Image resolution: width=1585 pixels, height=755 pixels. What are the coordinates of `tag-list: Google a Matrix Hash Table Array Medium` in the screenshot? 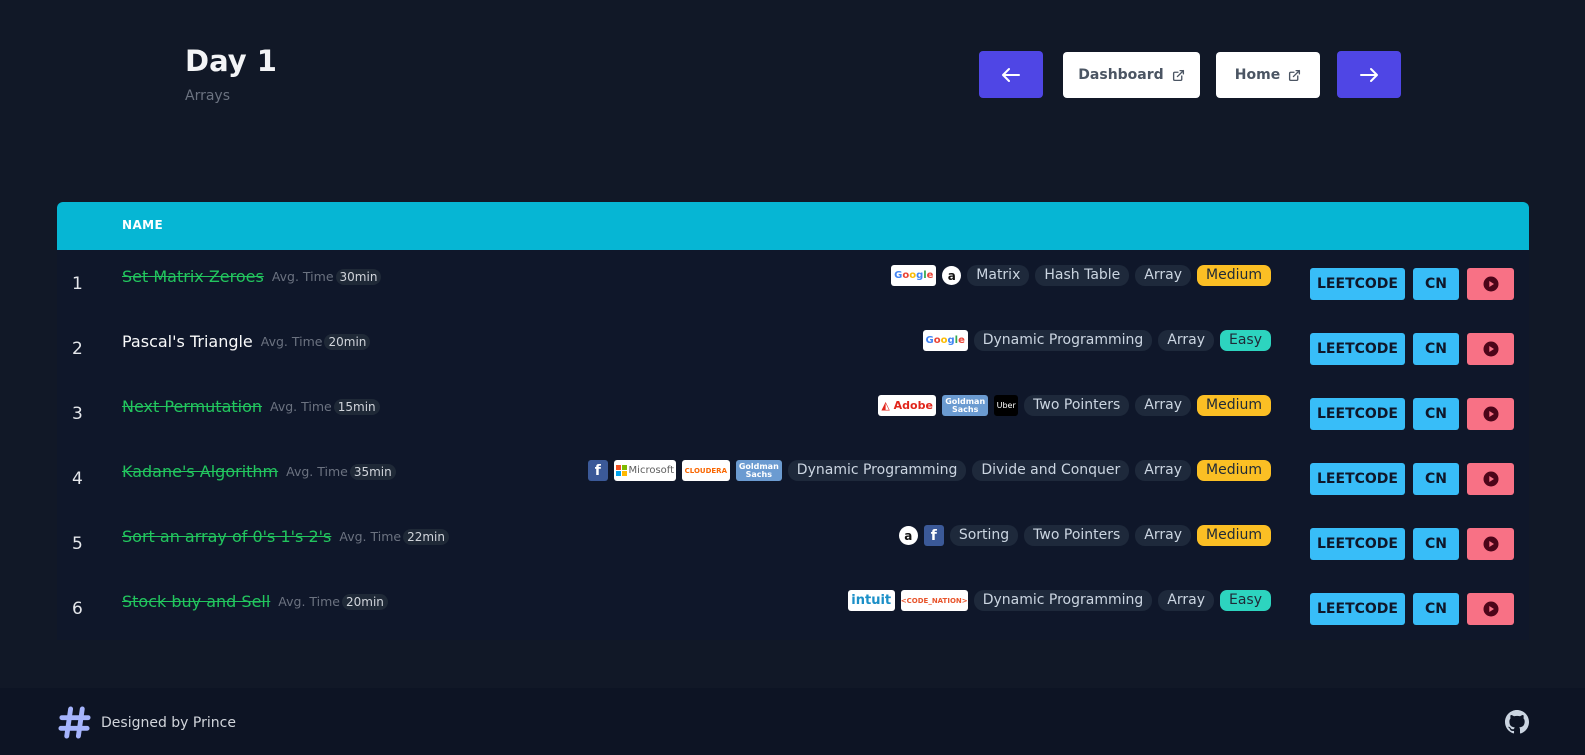 It's located at (1081, 275).